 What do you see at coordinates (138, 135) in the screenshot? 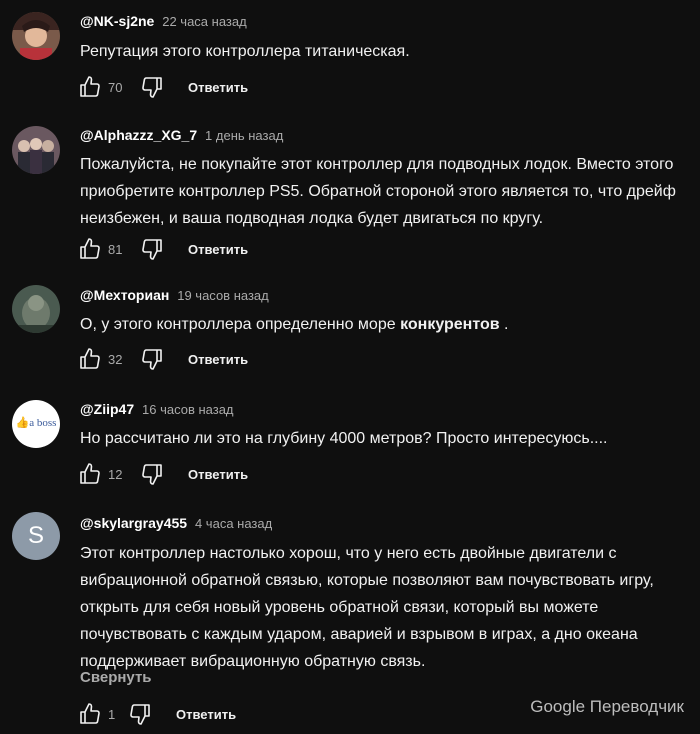
I see `author-name: @Alphazzz_XG_7` at bounding box center [138, 135].